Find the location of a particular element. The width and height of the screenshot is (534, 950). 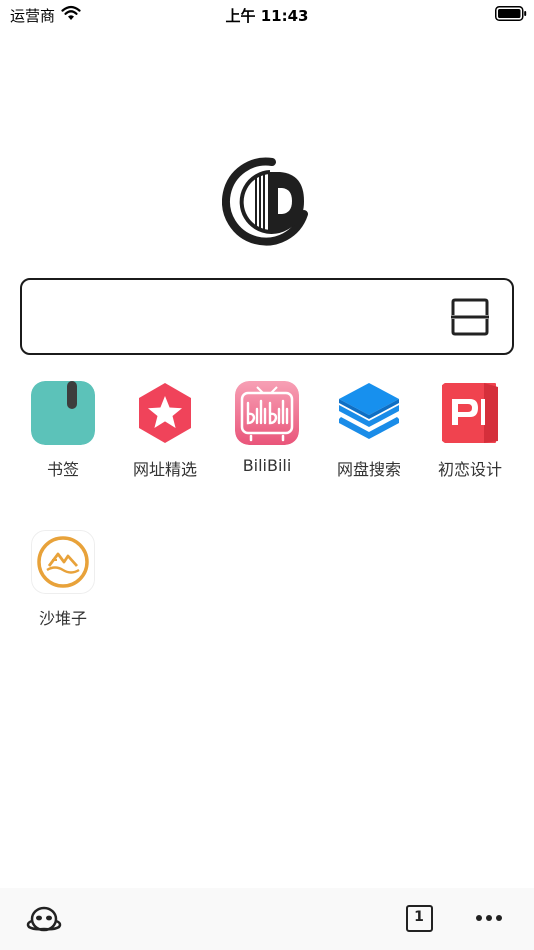

scan-icon is located at coordinates (470, 317).